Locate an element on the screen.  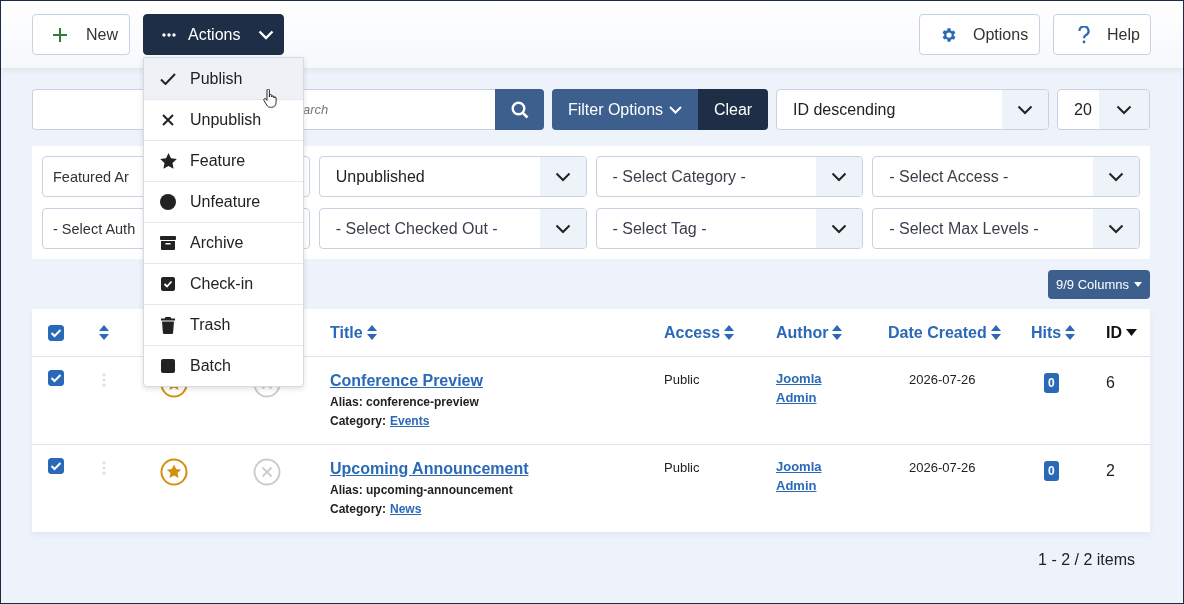
id-cell: 2 is located at coordinates (1110, 471).